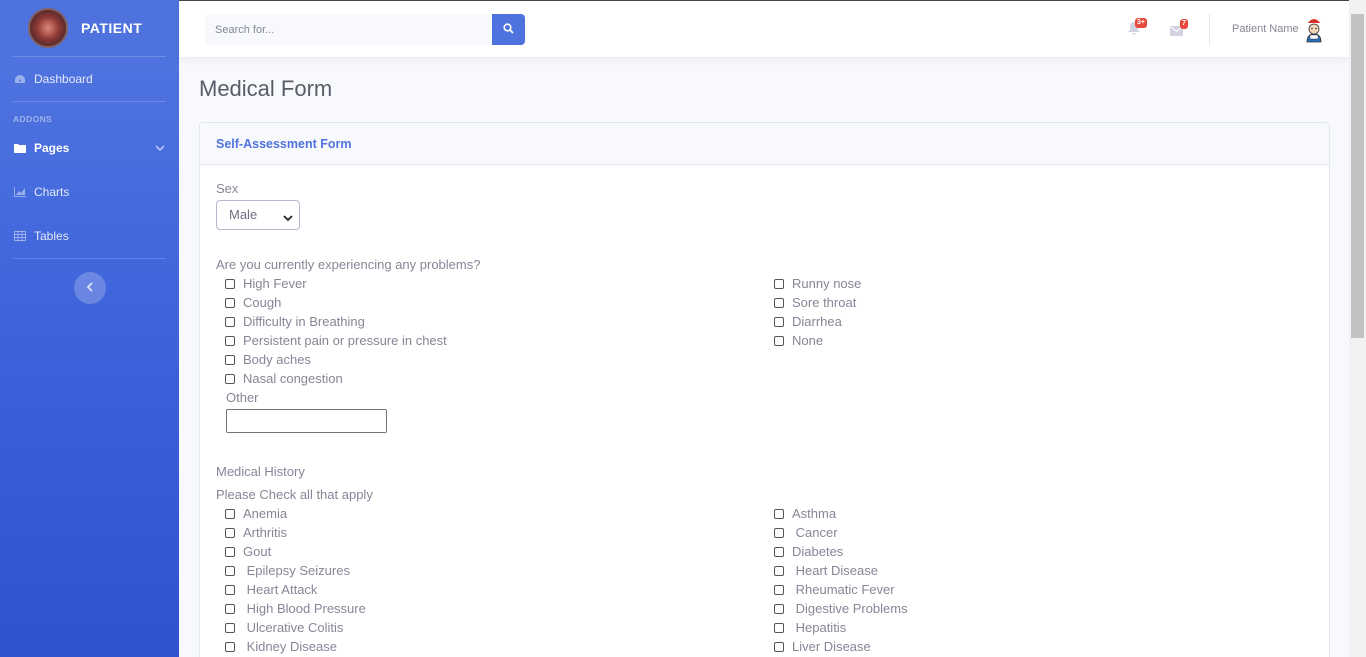 This screenshot has width=1366, height=657. What do you see at coordinates (1265, 29) in the screenshot?
I see `user-name: Patient Name` at bounding box center [1265, 29].